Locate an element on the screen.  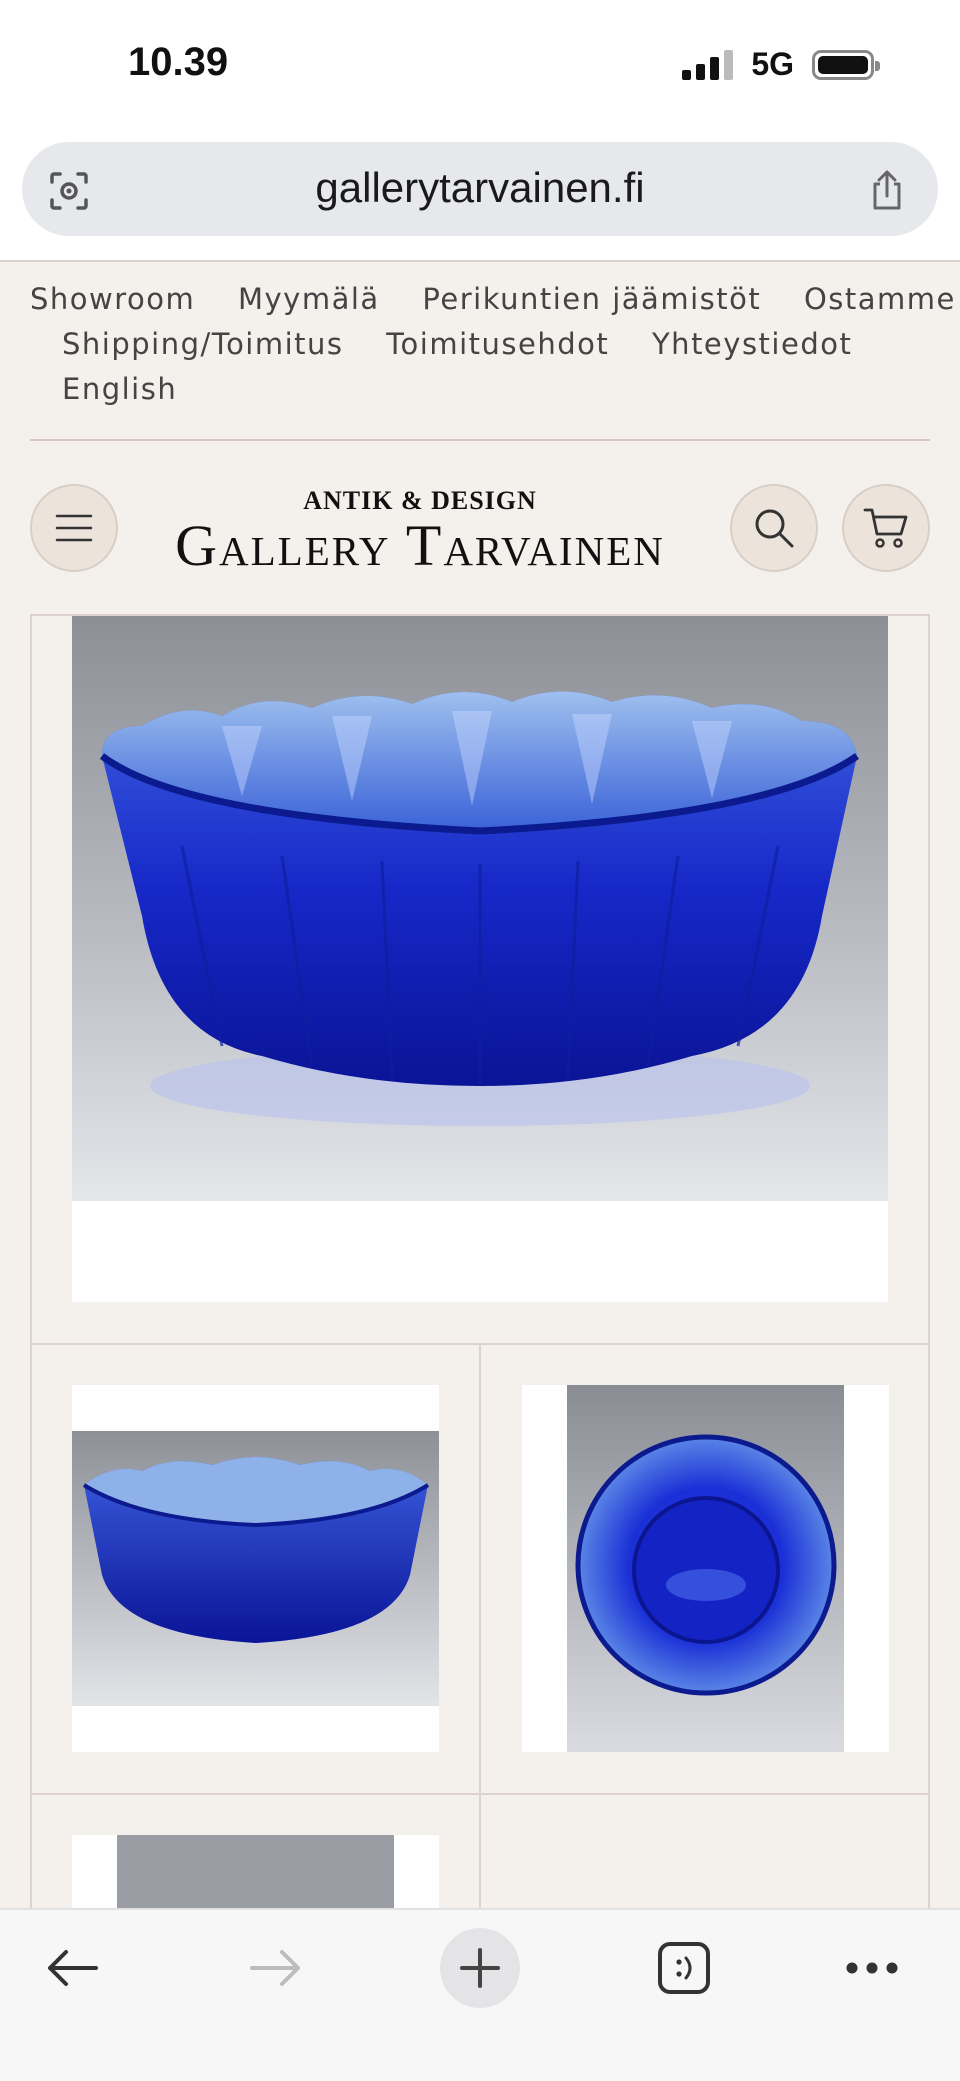
bowl-photo-placeholder is located at coordinates (255, 1871).